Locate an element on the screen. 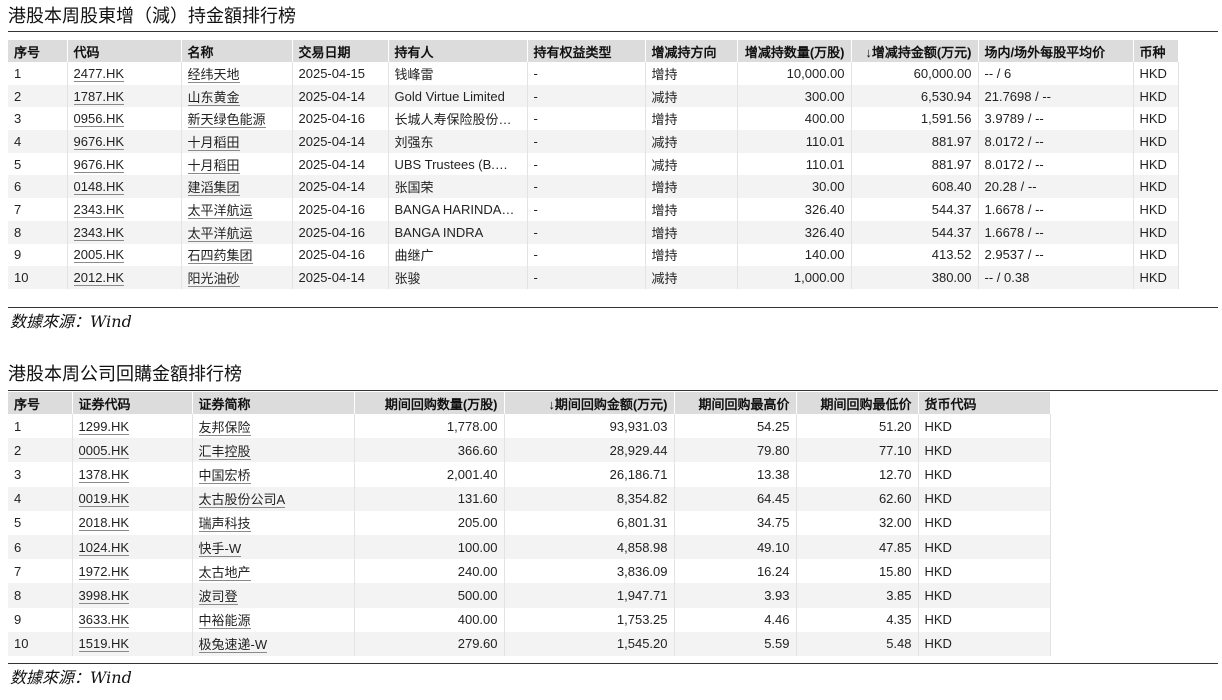 Image resolution: width=1222 pixels, height=700 pixels. security-link: 0005.HK is located at coordinates (104, 450).